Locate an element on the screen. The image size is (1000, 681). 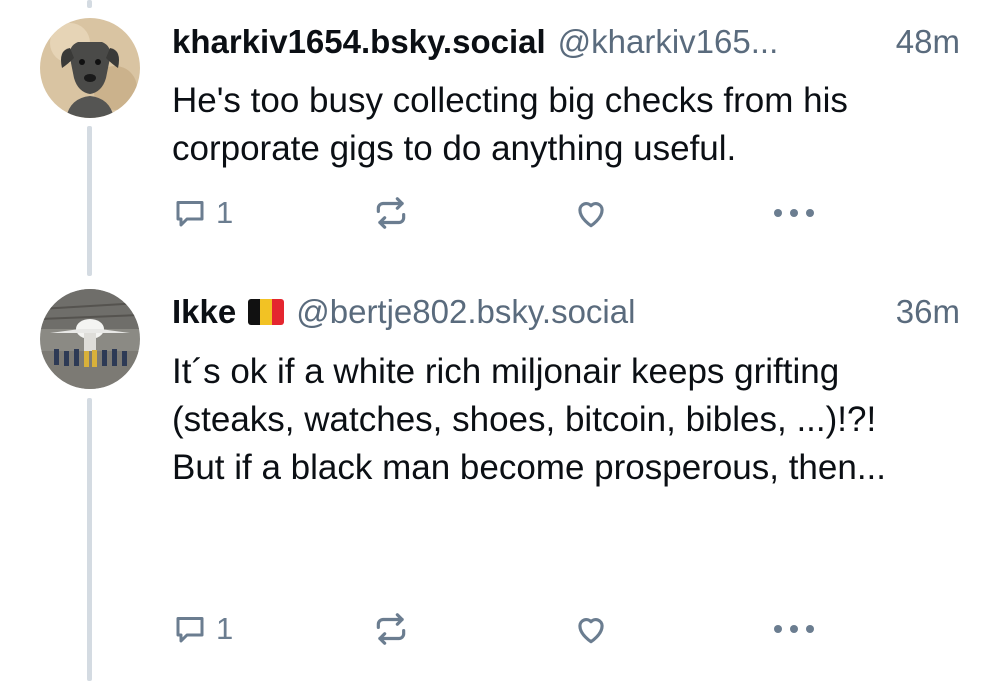
post-time: 36m is located at coordinates (923, 312).